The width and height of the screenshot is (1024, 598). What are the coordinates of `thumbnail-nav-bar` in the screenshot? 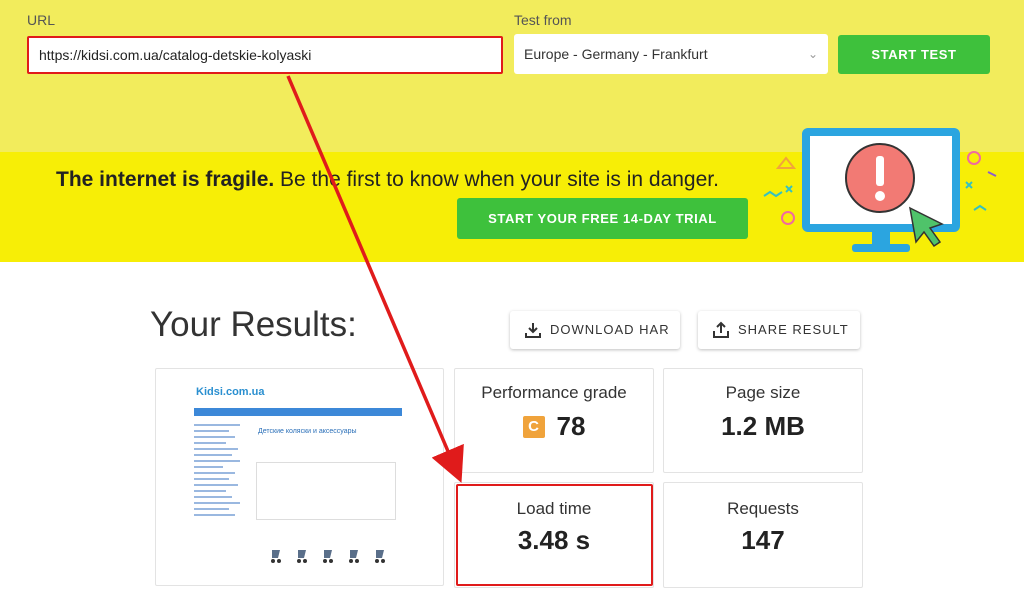 It's located at (298, 412).